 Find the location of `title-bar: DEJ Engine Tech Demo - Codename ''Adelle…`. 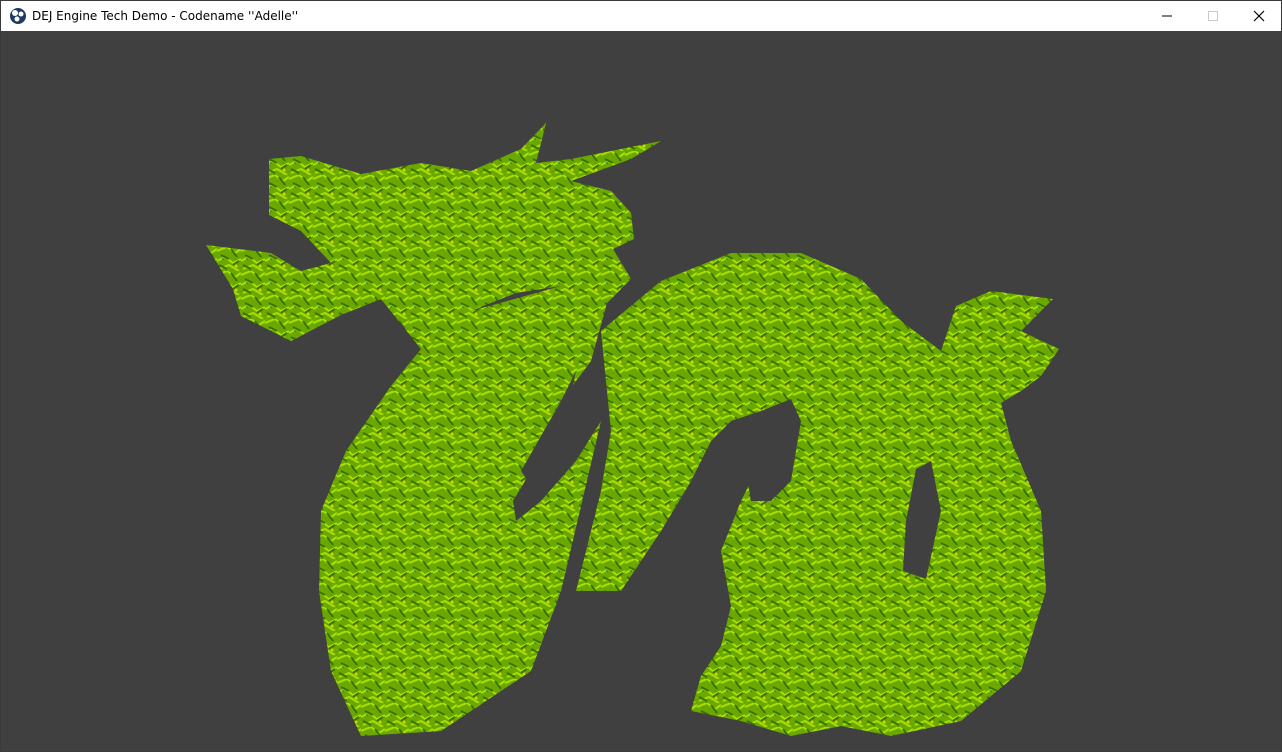

title-bar: DEJ Engine Tech Demo - Codename ''Adelle… is located at coordinates (641, 16).